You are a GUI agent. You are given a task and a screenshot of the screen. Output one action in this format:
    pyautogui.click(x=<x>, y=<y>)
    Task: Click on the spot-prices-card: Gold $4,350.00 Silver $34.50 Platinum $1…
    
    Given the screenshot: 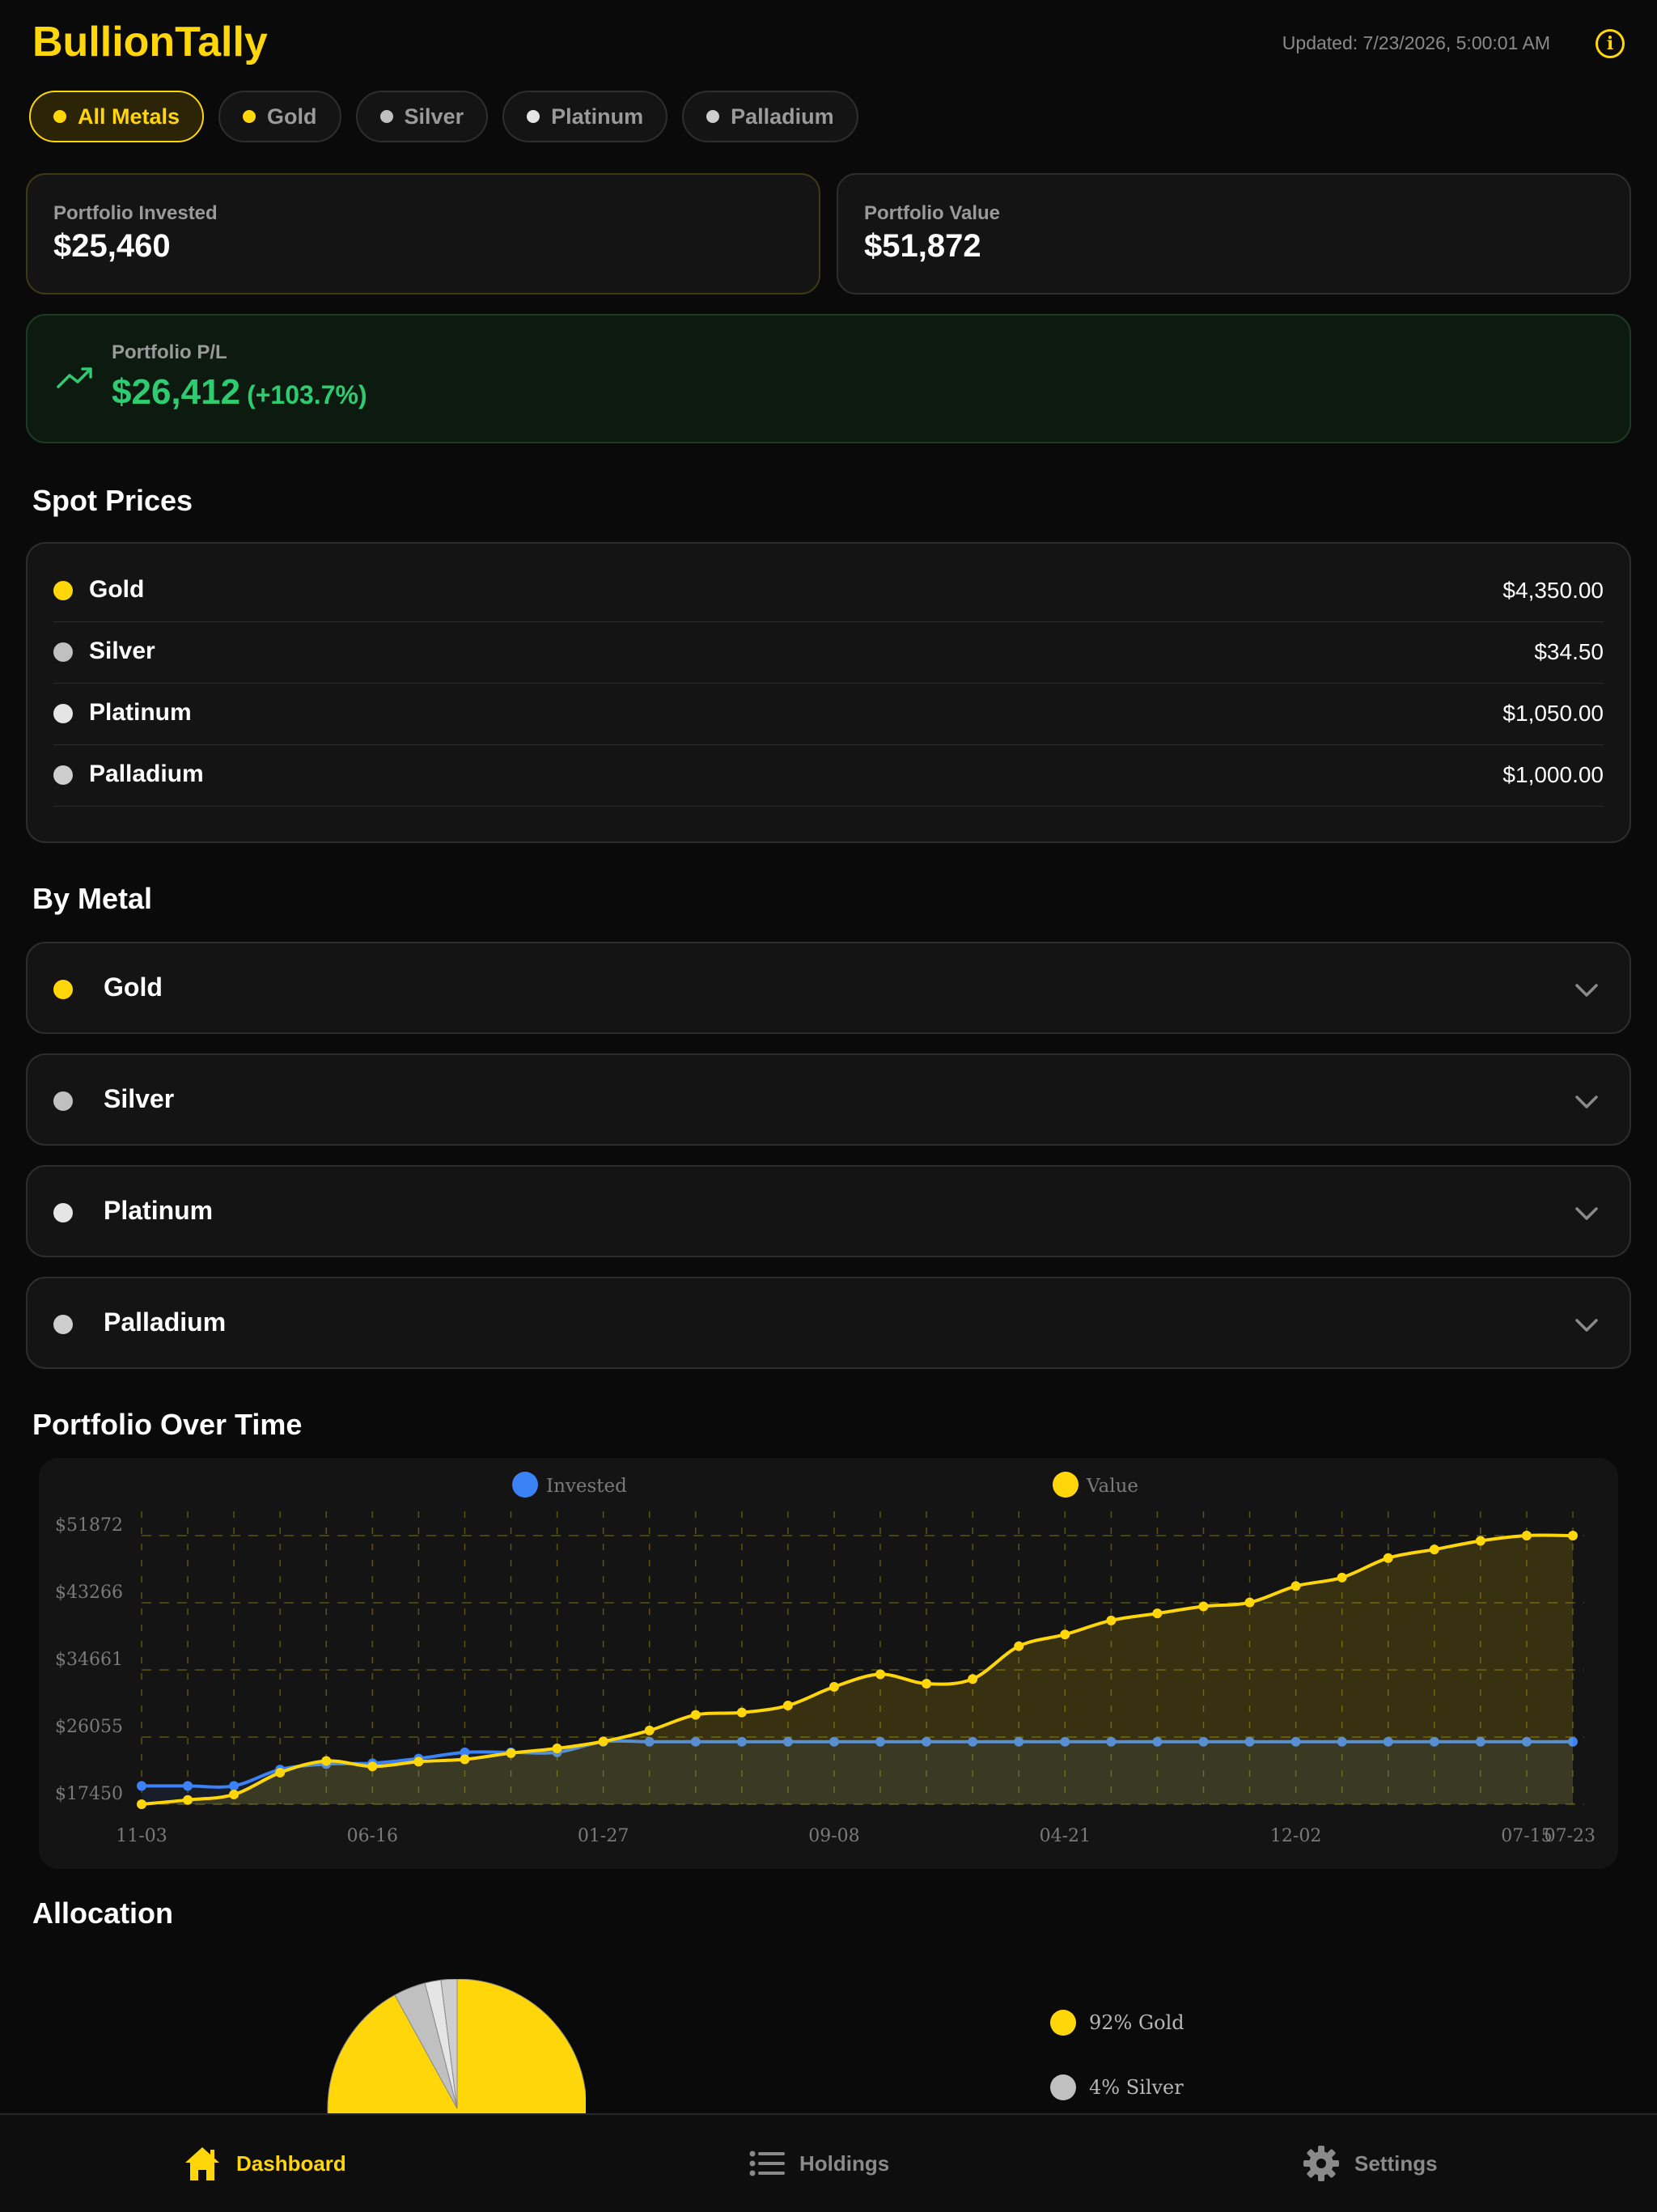 What is the action you would take?
    pyautogui.click(x=828, y=692)
    